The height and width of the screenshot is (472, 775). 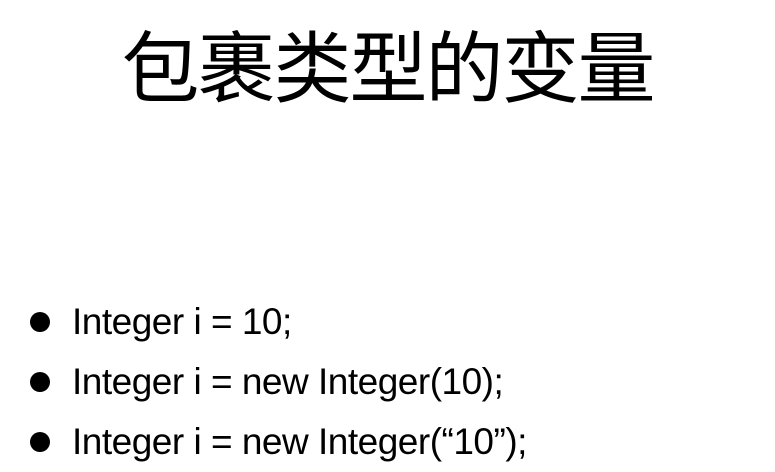 I want to click on bullet-text: Integer i = new Integer(10);, so click(x=288, y=381).